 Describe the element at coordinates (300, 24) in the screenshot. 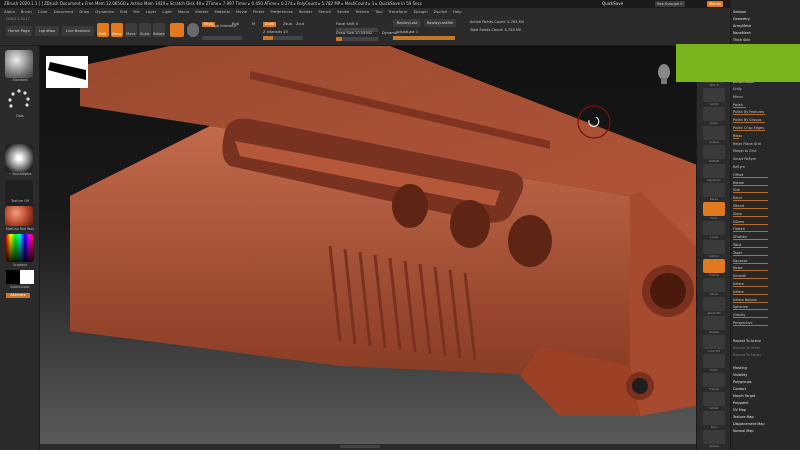

I see `zcut-toggle: Zcut` at that location.